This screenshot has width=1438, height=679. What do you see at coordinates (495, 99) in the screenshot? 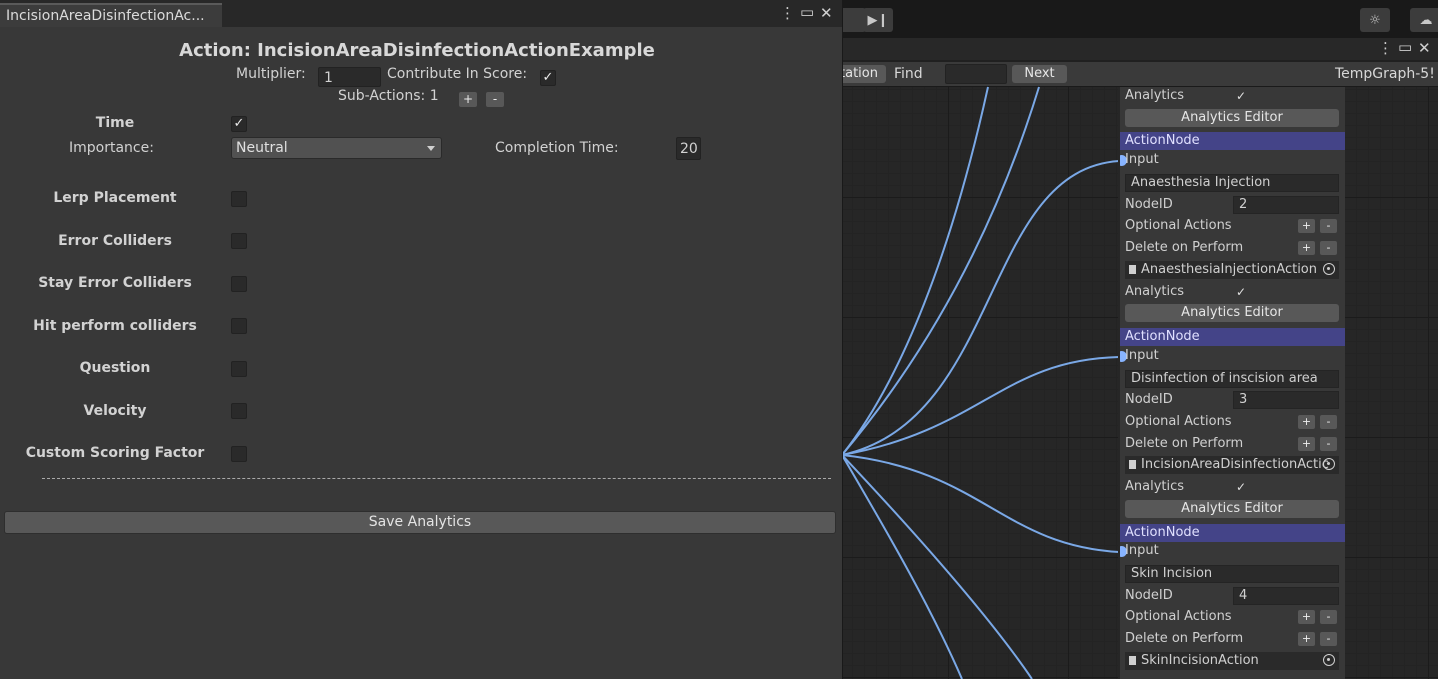
I see `remove-sub-action-button: -` at bounding box center [495, 99].